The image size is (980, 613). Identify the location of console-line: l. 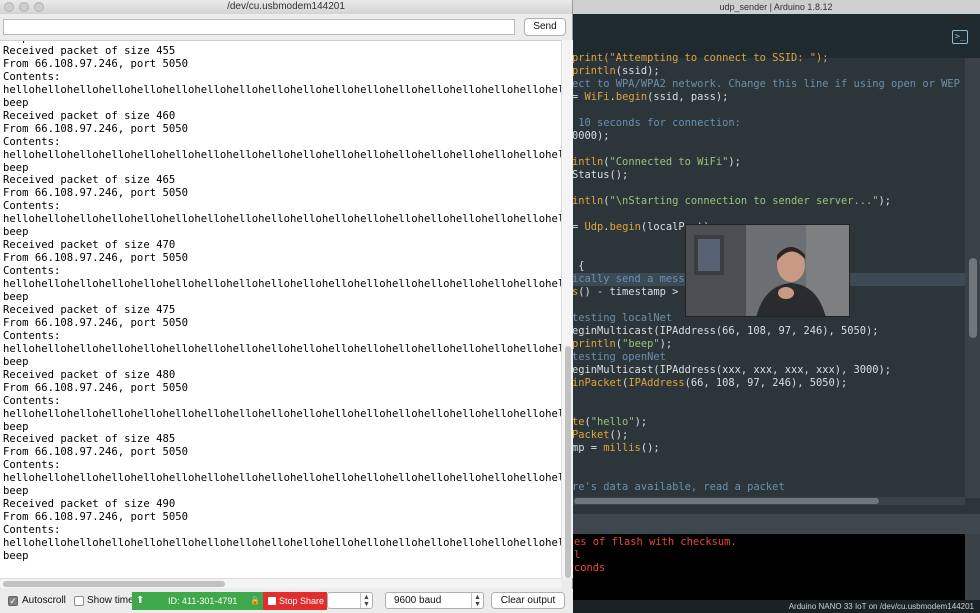
(577, 555).